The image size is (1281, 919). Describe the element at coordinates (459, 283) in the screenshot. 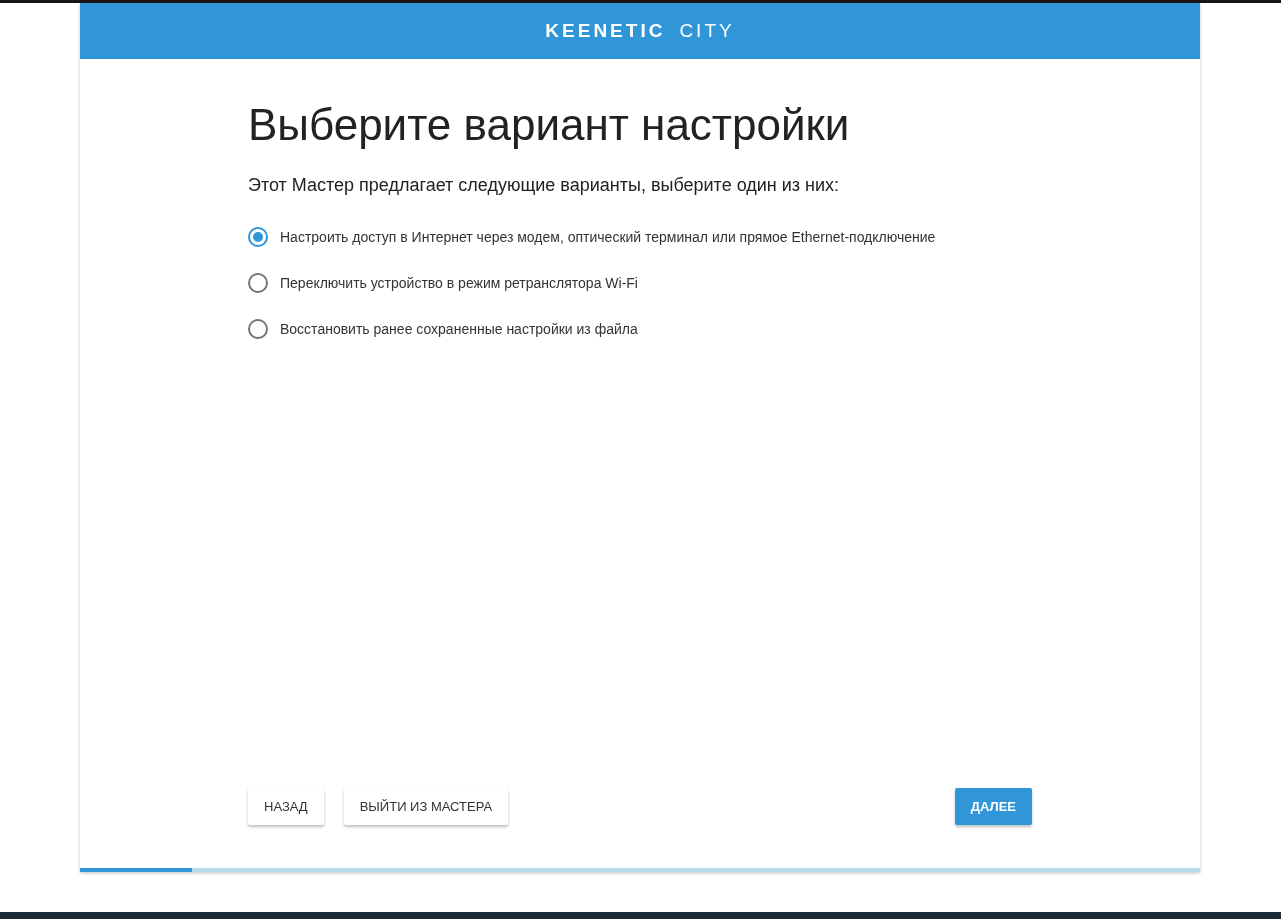

I see `option-label: Переключить устройство в режим ретранслятора Wi-Fi` at that location.